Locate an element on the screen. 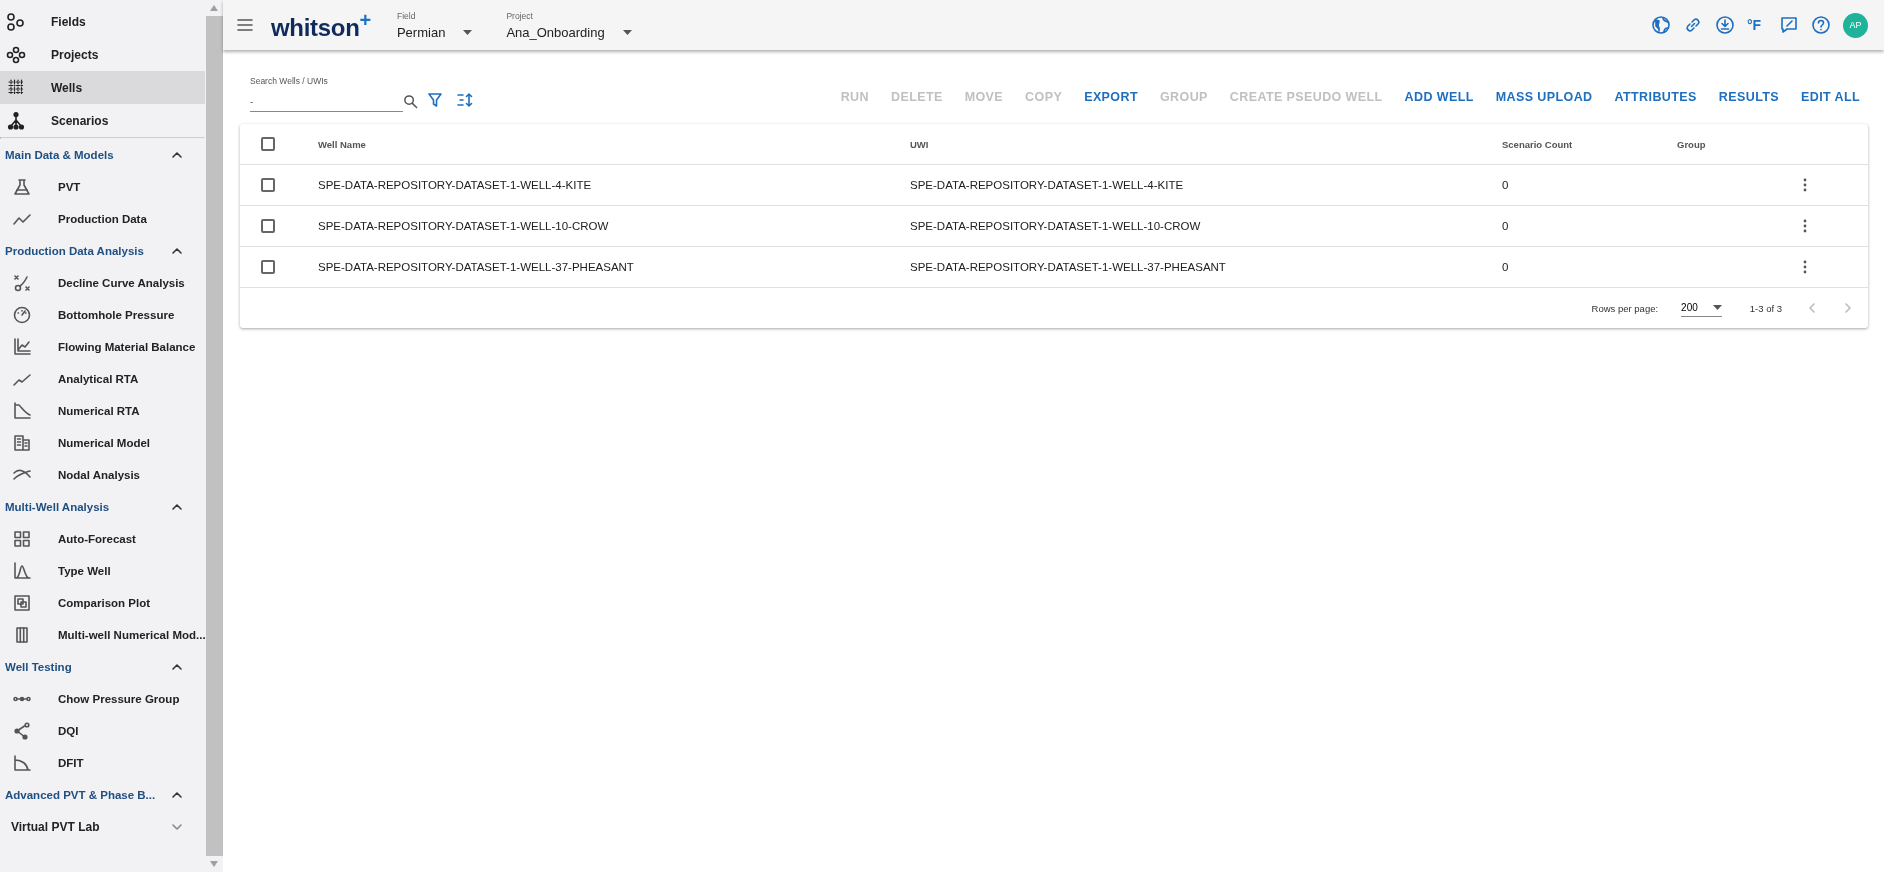  curve-crosses-icon is located at coordinates (22, 283).